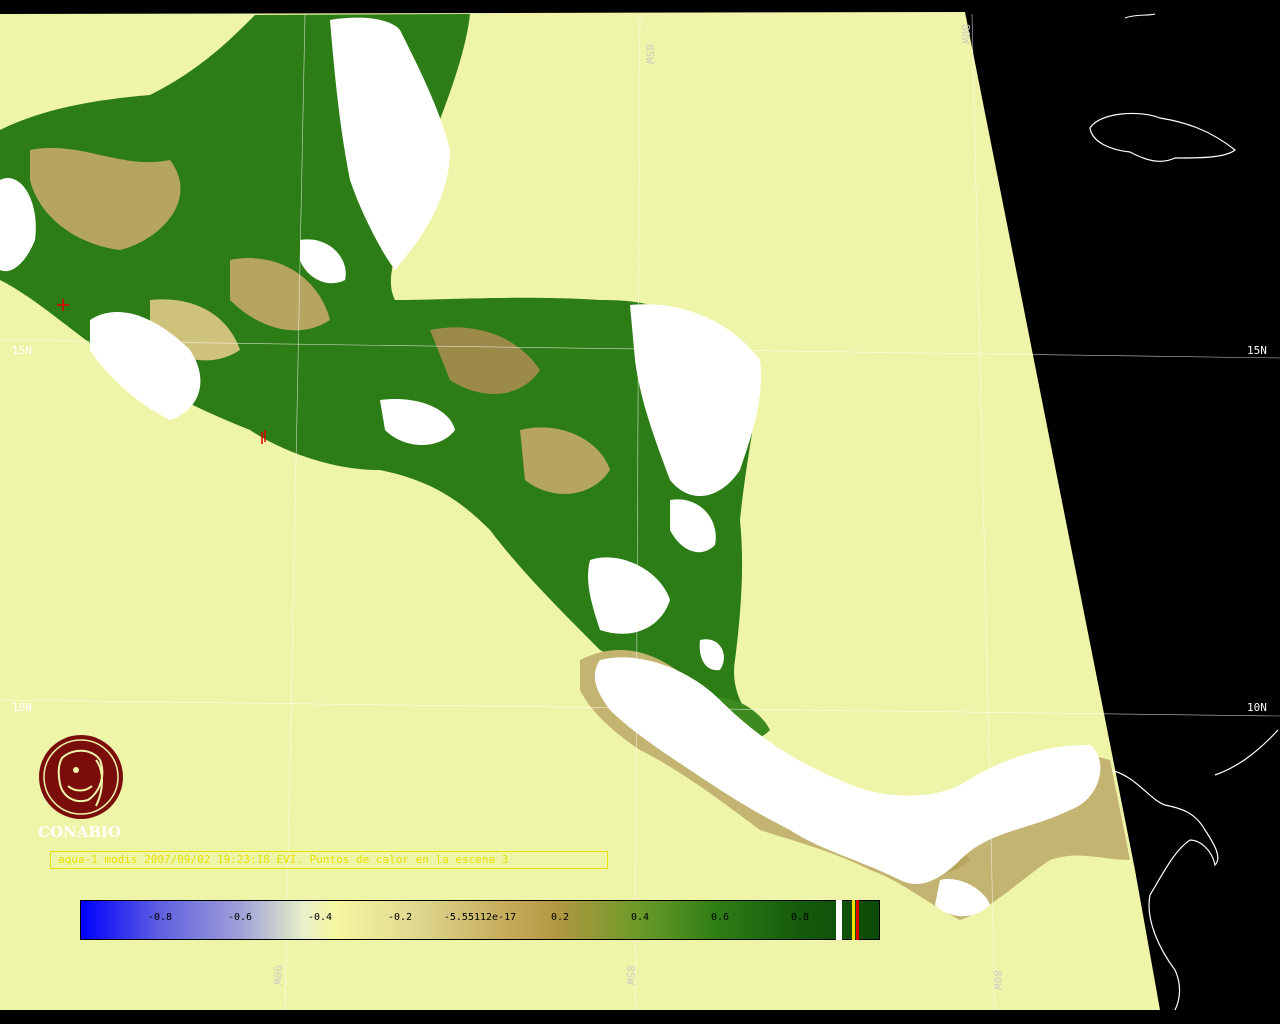  What do you see at coordinates (640, 917) in the screenshot?
I see `colorbar-tick: 0.4` at bounding box center [640, 917].